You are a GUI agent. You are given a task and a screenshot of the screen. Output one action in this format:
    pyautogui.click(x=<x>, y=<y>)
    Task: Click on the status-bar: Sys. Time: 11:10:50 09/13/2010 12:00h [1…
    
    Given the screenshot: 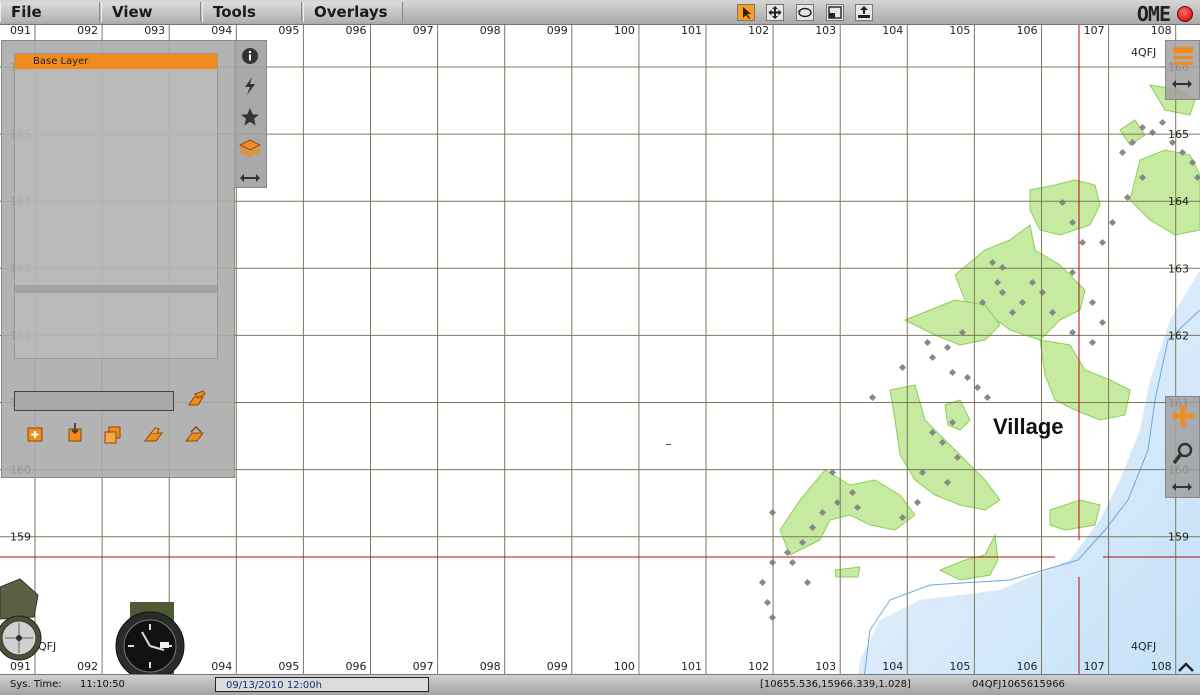 What is the action you would take?
    pyautogui.click(x=600, y=684)
    